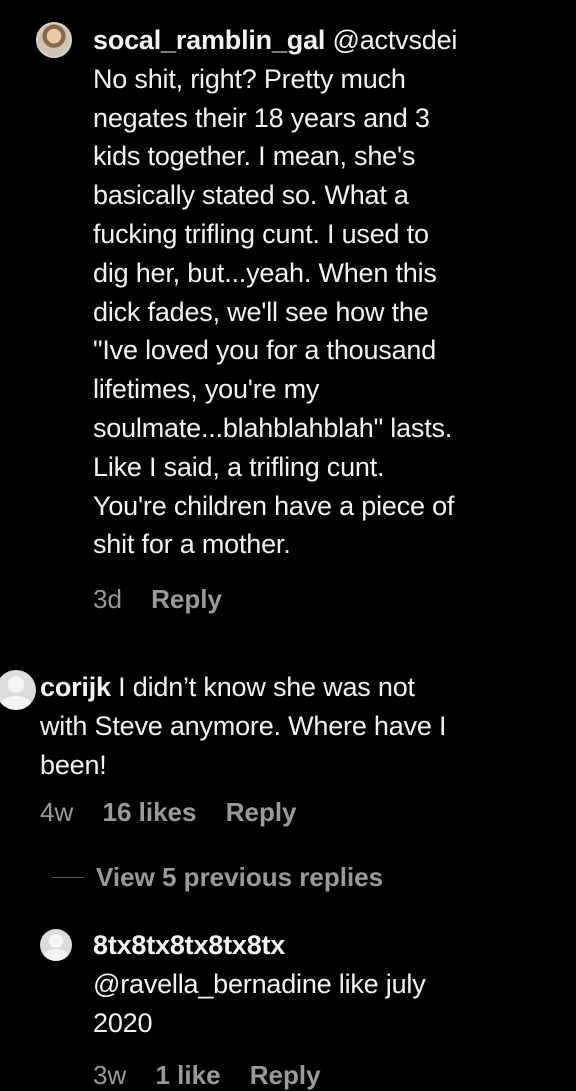 The height and width of the screenshot is (1091, 576). I want to click on mention-link: @actvsdei, so click(395, 40).